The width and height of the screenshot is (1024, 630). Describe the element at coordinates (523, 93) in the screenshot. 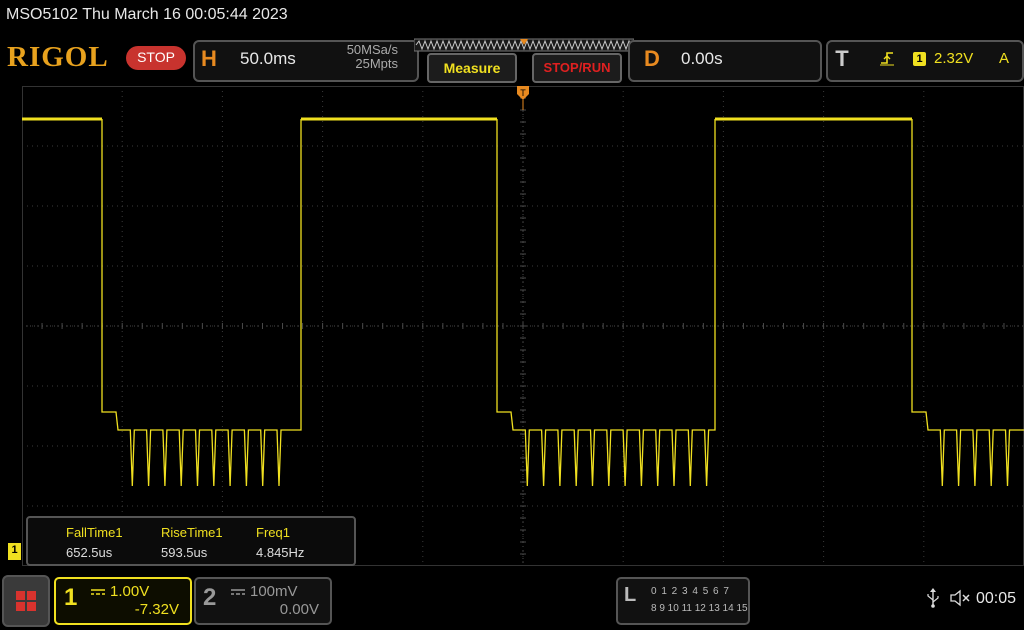

I see `svg-text: T` at that location.